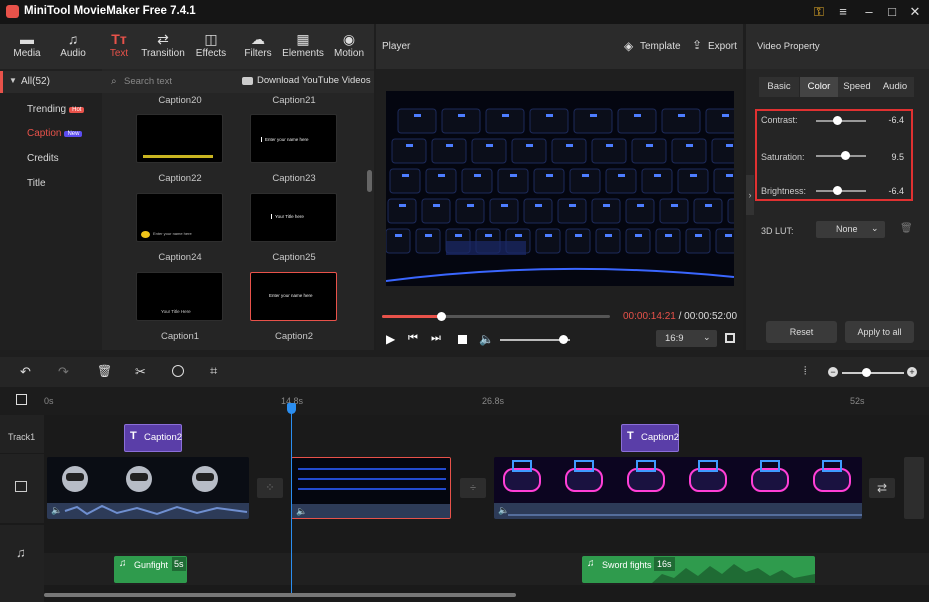 The image size is (929, 602). Describe the element at coordinates (104, 371) in the screenshot. I see `delete-icon: 🗑` at that location.